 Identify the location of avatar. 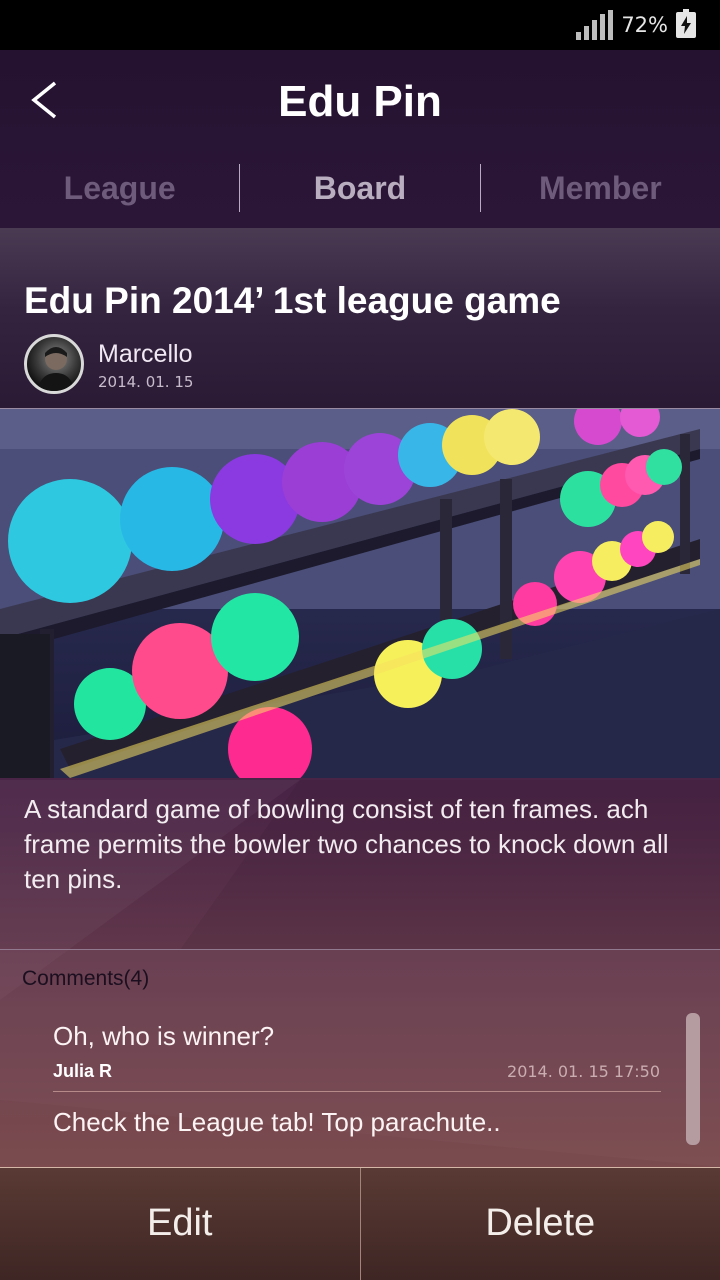
(54, 364).